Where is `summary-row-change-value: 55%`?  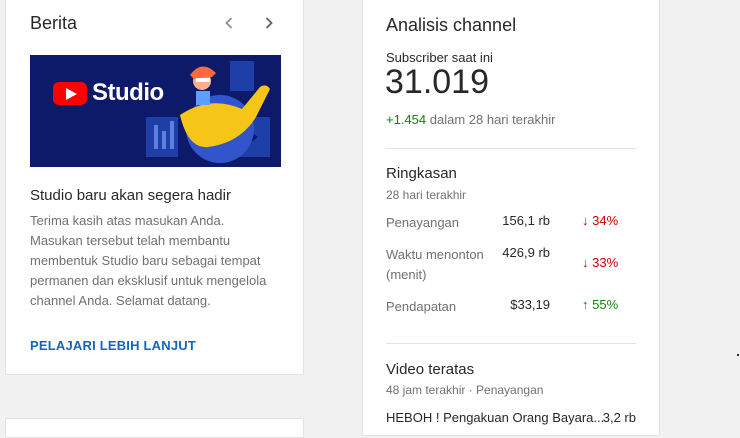 summary-row-change-value: 55% is located at coordinates (605, 304).